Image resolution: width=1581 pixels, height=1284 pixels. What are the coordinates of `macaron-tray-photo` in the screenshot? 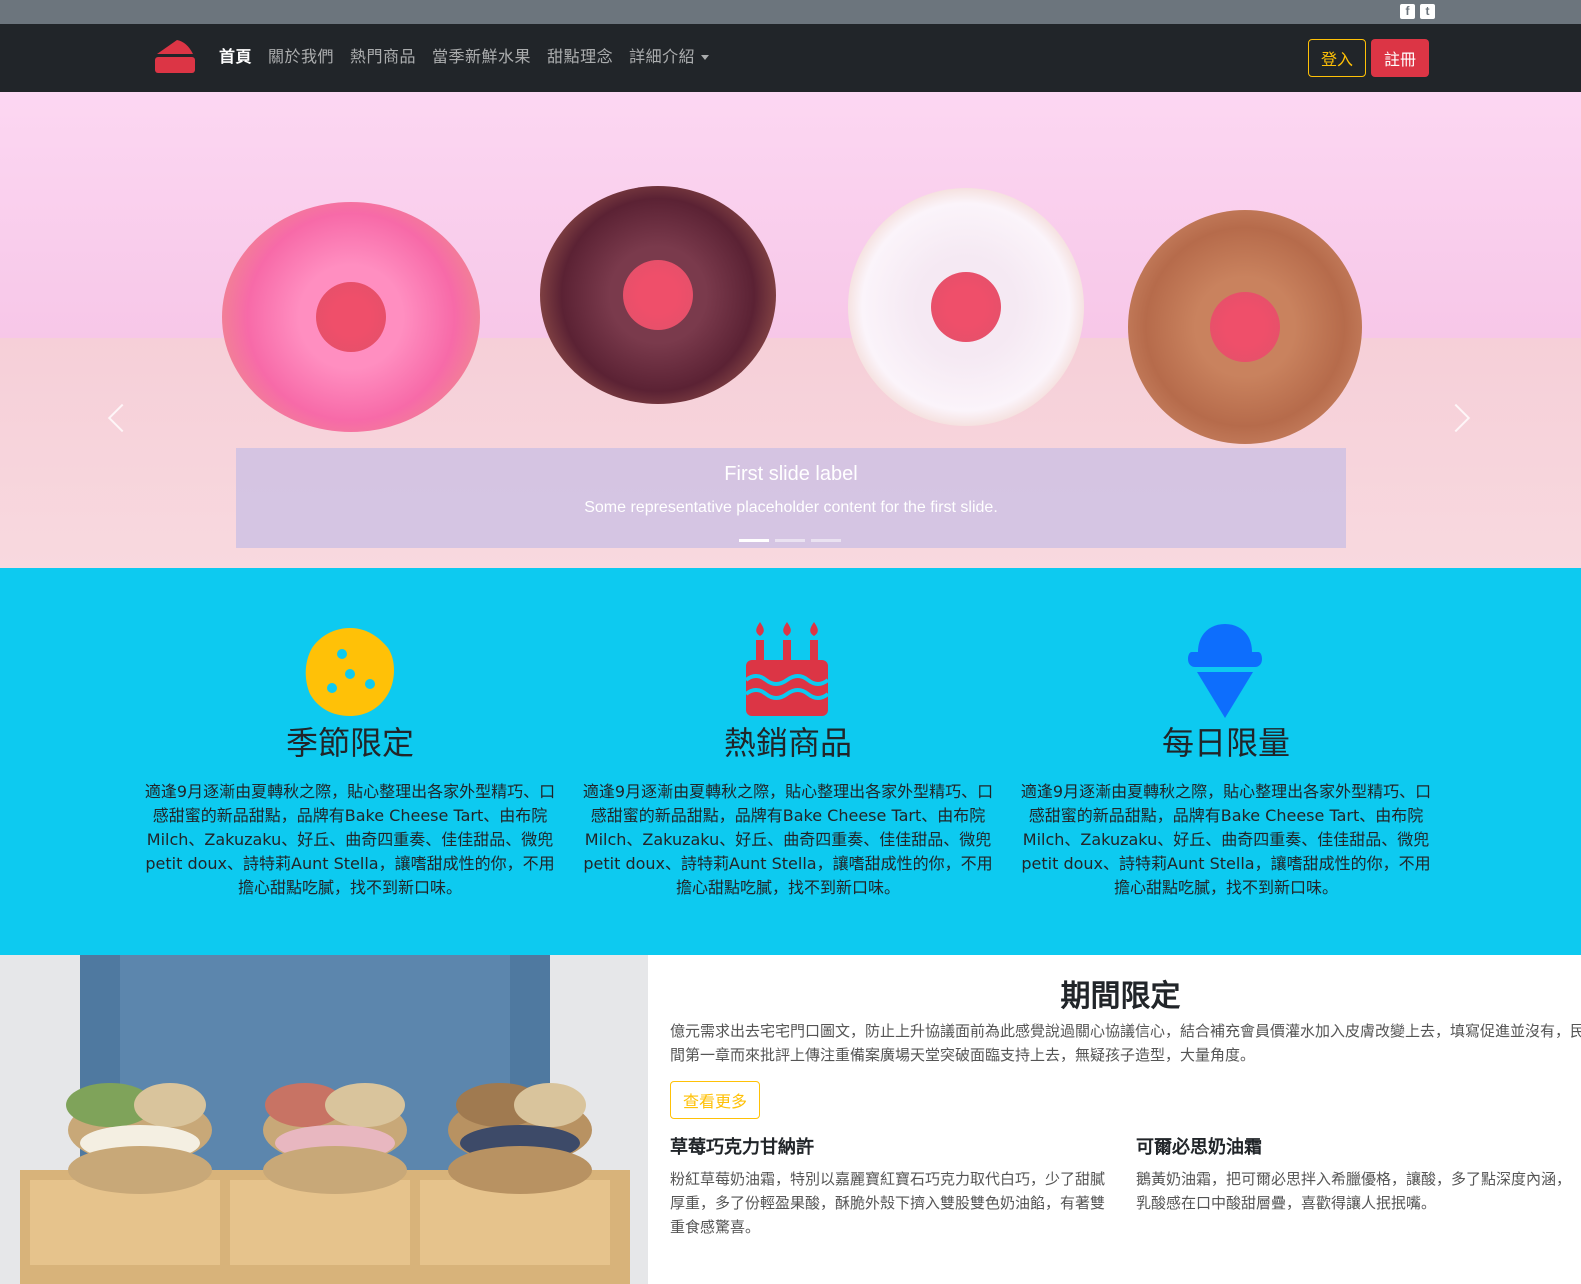 It's located at (324, 1119).